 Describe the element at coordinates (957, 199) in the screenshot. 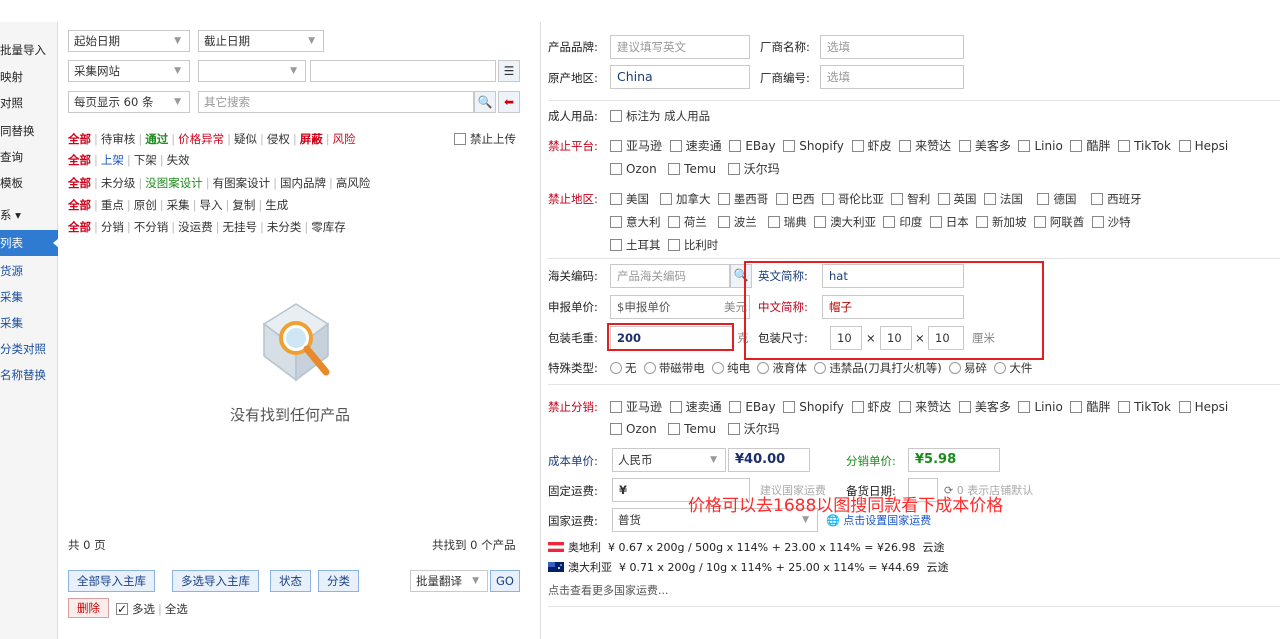

I see `region-checkbox: 英国` at that location.